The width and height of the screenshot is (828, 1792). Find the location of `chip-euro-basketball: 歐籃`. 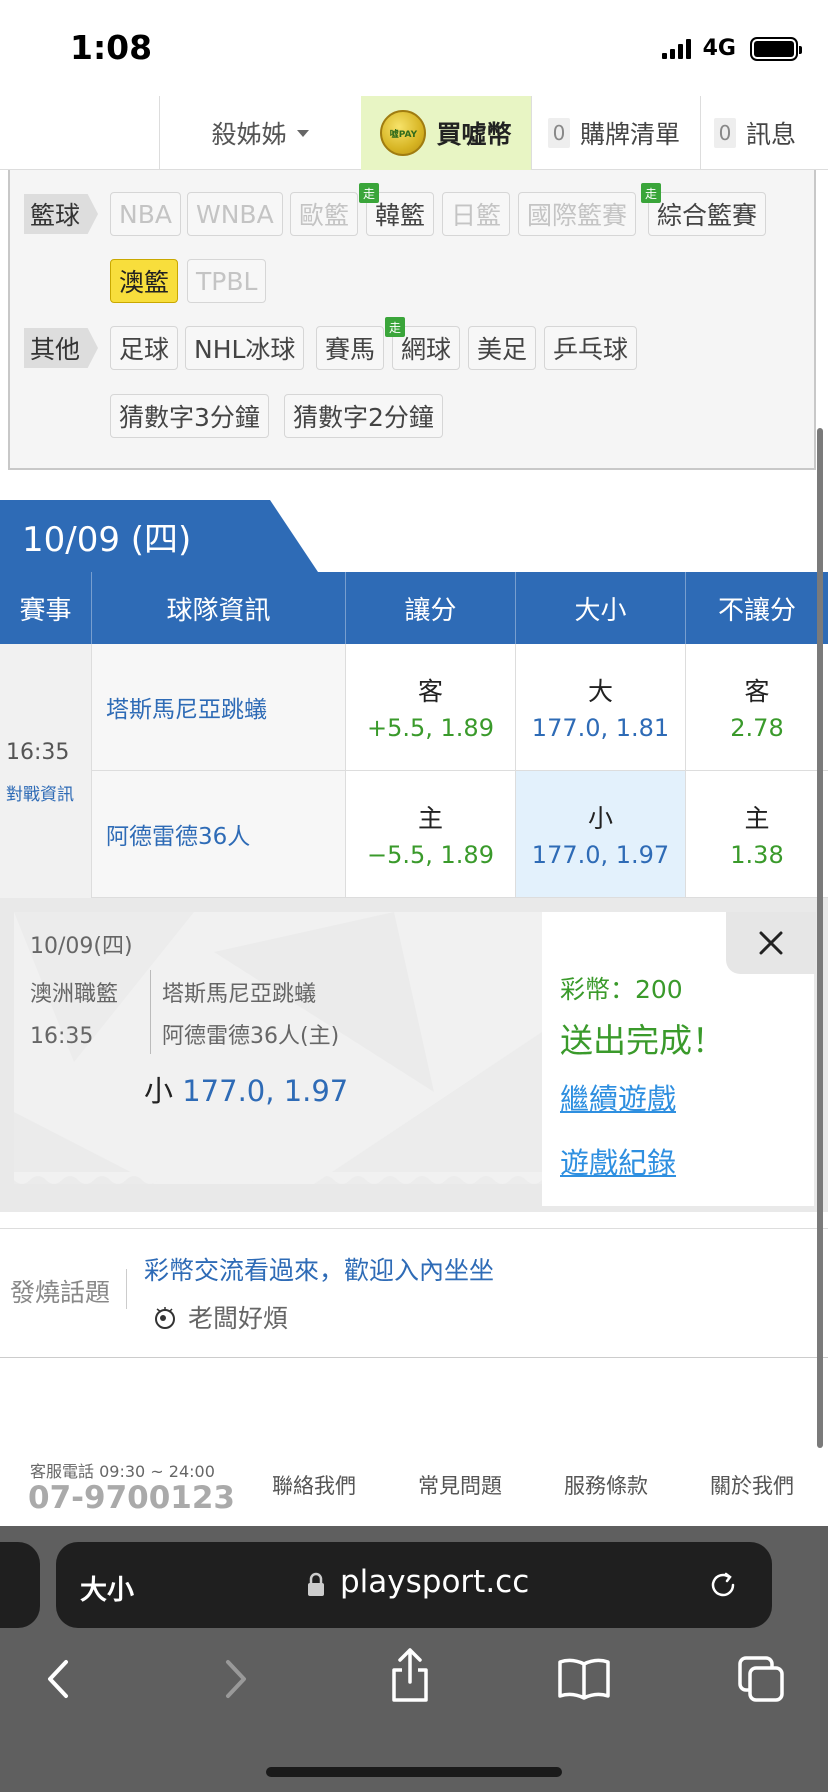

chip-euro-basketball: 歐籃 is located at coordinates (324, 214).